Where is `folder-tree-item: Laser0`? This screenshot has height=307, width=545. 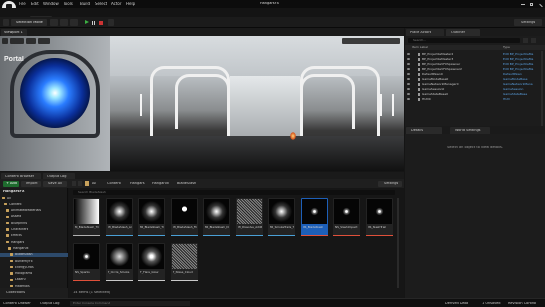 folder-tree-item: Laser0 is located at coordinates (34, 280).